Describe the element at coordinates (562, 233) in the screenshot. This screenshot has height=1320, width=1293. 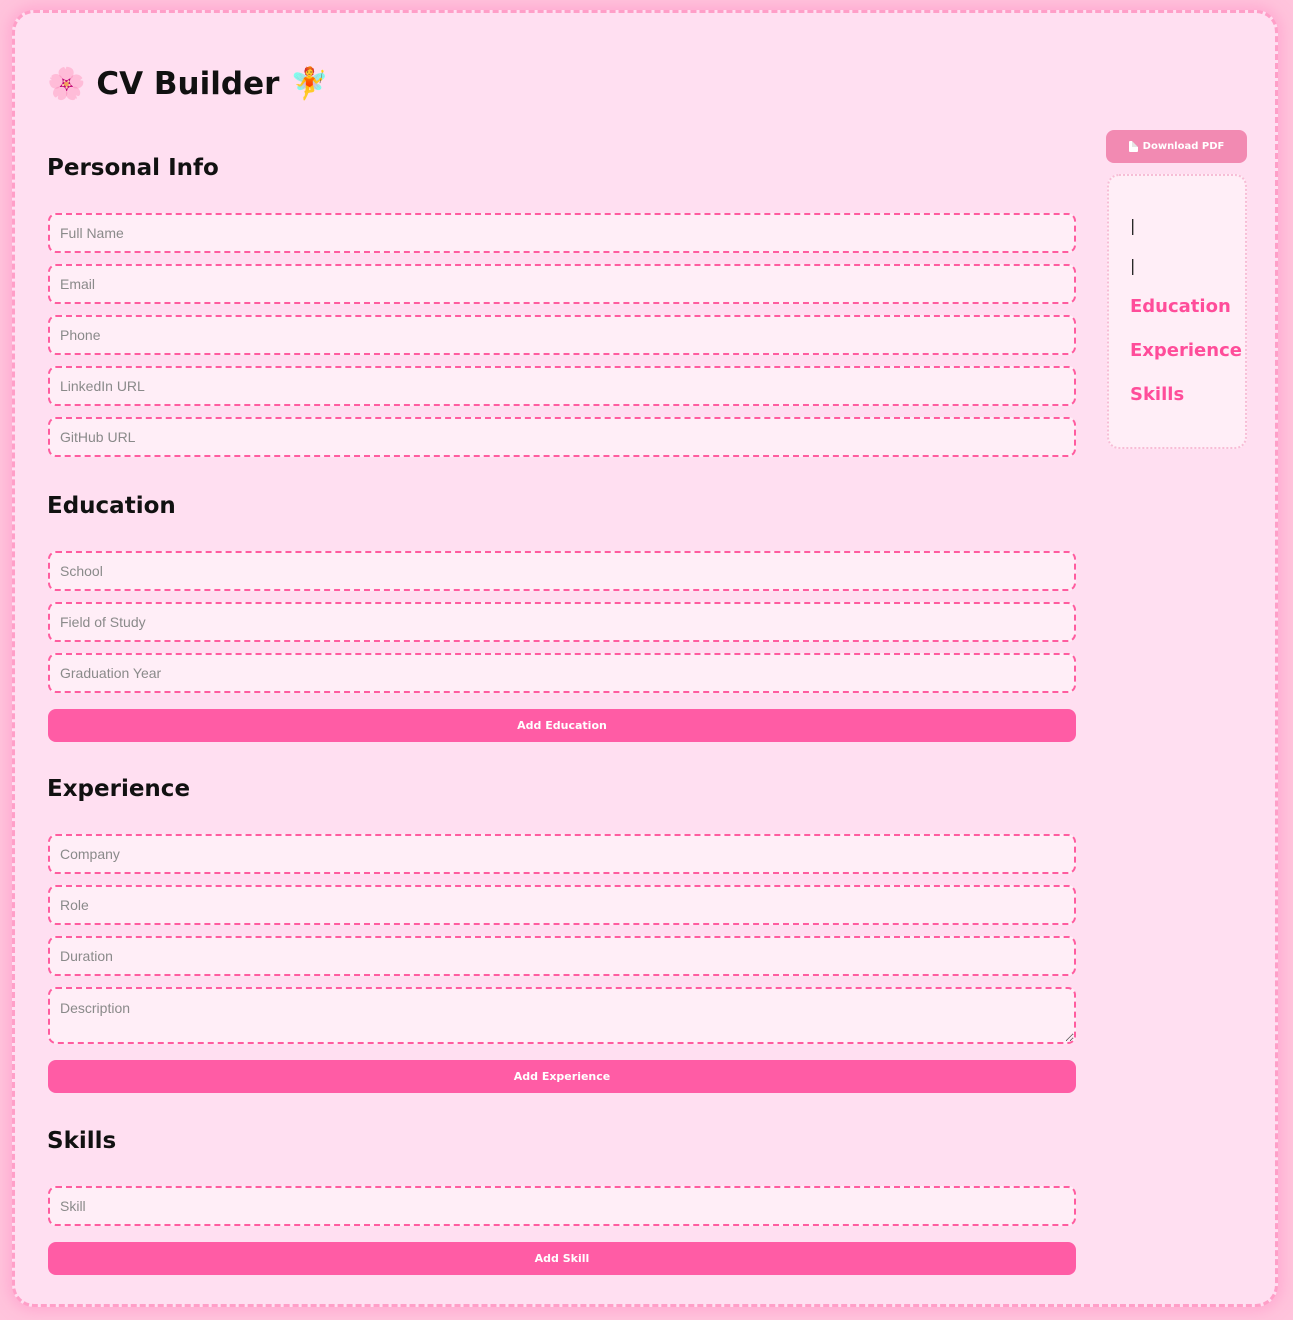
I see `full-name-input` at that location.